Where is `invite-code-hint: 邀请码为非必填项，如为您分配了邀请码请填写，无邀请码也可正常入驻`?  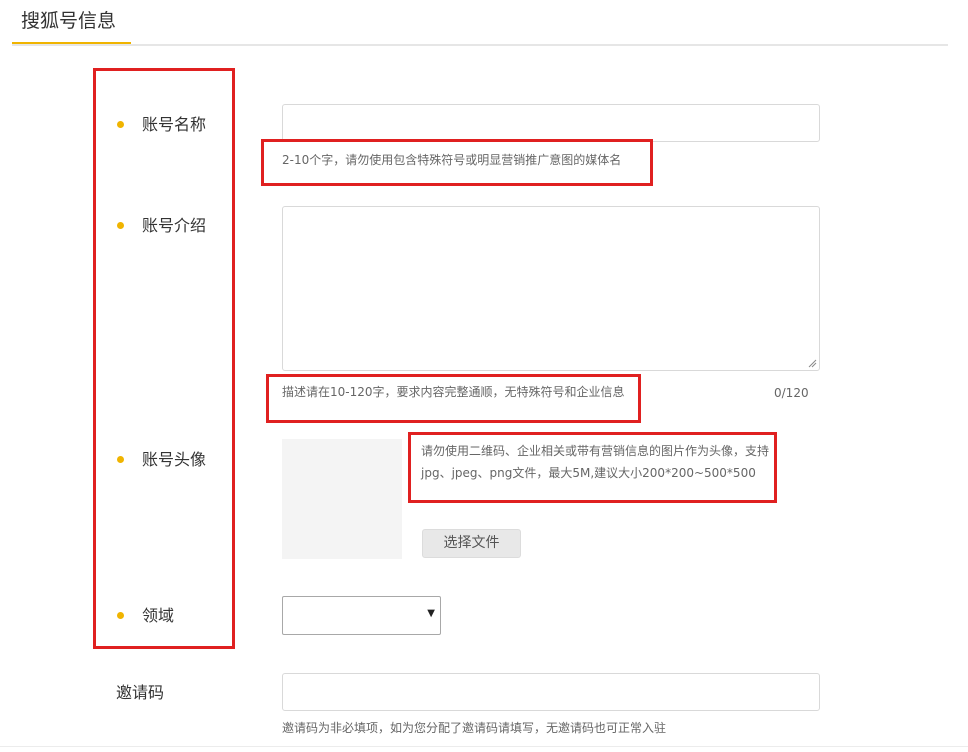
invite-code-hint: 邀请码为非必填项，如为您分配了邀请码请填写，无邀请码也可正常入驻 is located at coordinates (474, 728).